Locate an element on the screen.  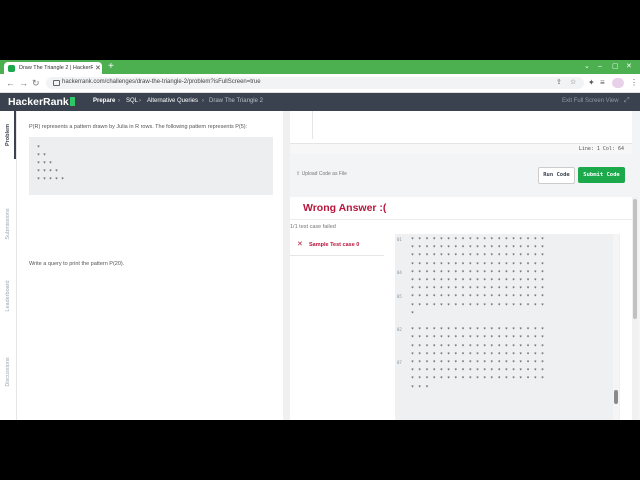
close-tab-icon: ✕ is located at coordinates (98, 68).